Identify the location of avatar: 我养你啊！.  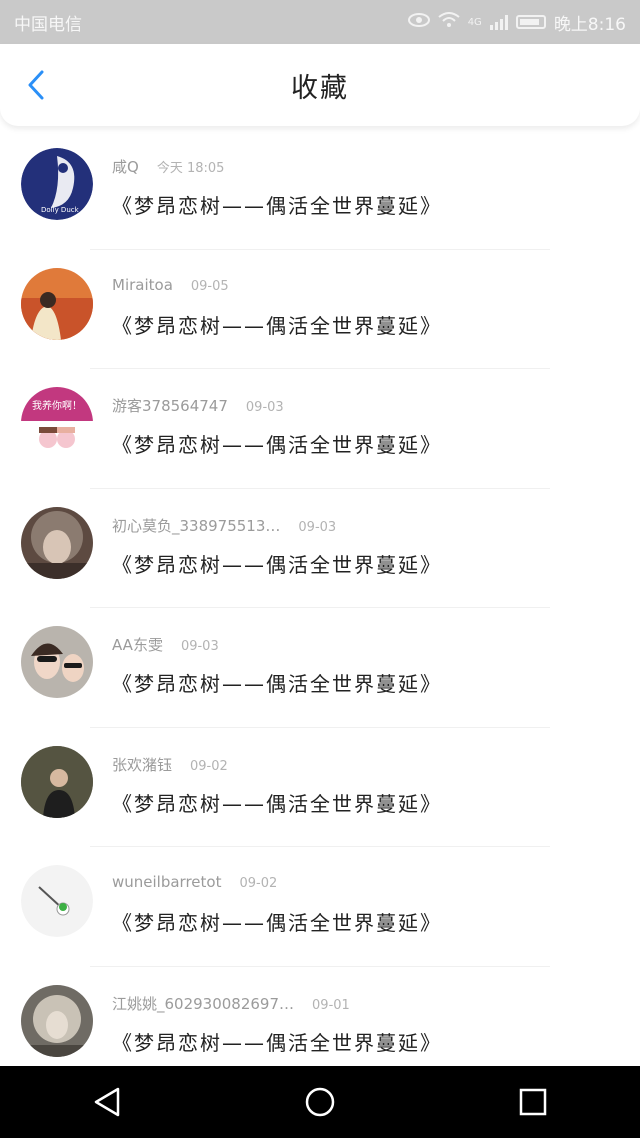
(57, 423).